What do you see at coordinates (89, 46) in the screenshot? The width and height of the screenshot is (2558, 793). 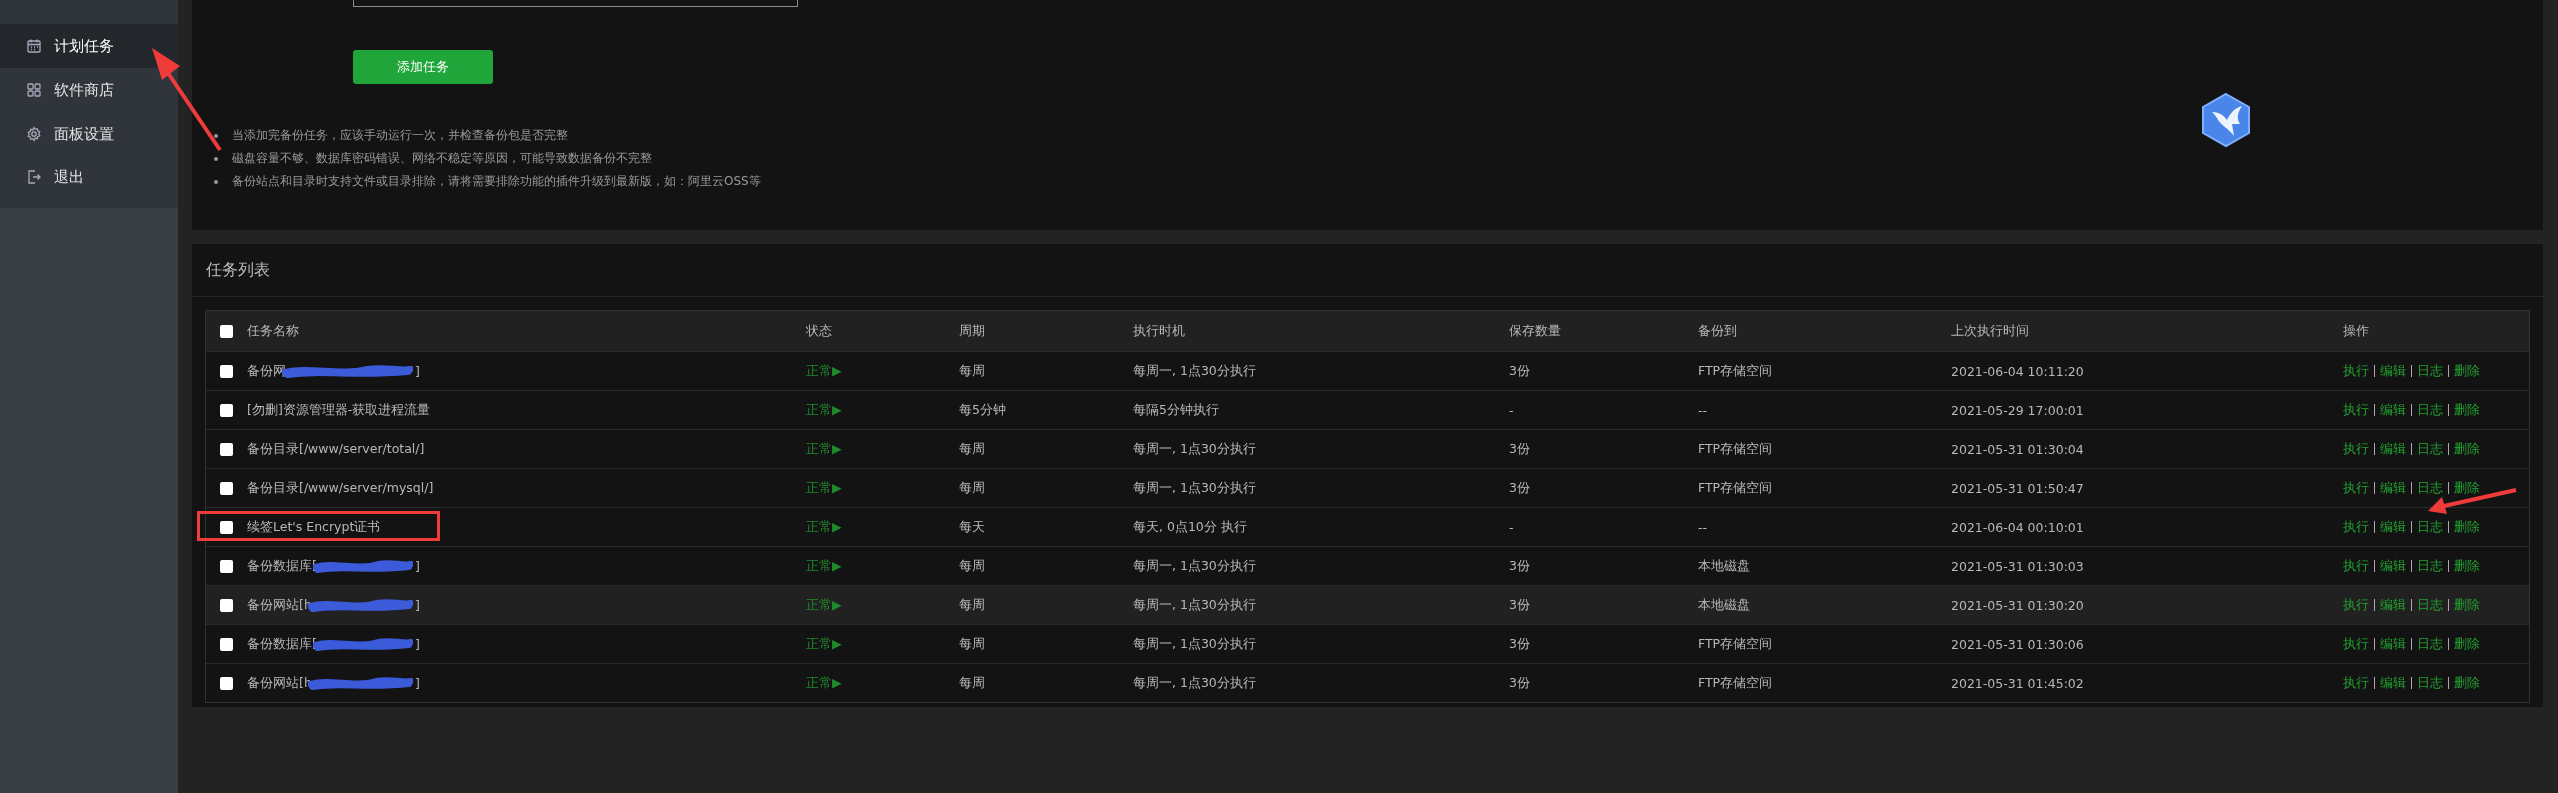 I see `sidebar-item: 计划任务` at bounding box center [89, 46].